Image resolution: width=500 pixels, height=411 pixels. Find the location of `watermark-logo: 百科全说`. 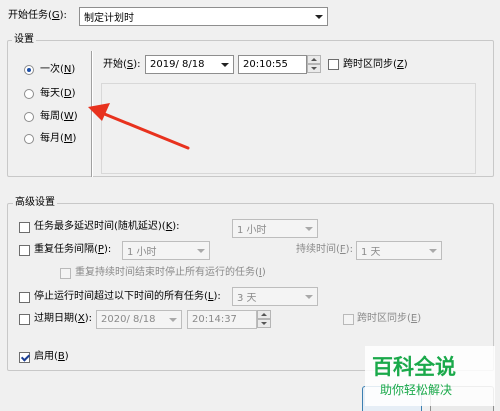

watermark-logo: 百科全说 is located at coordinates (414, 367).